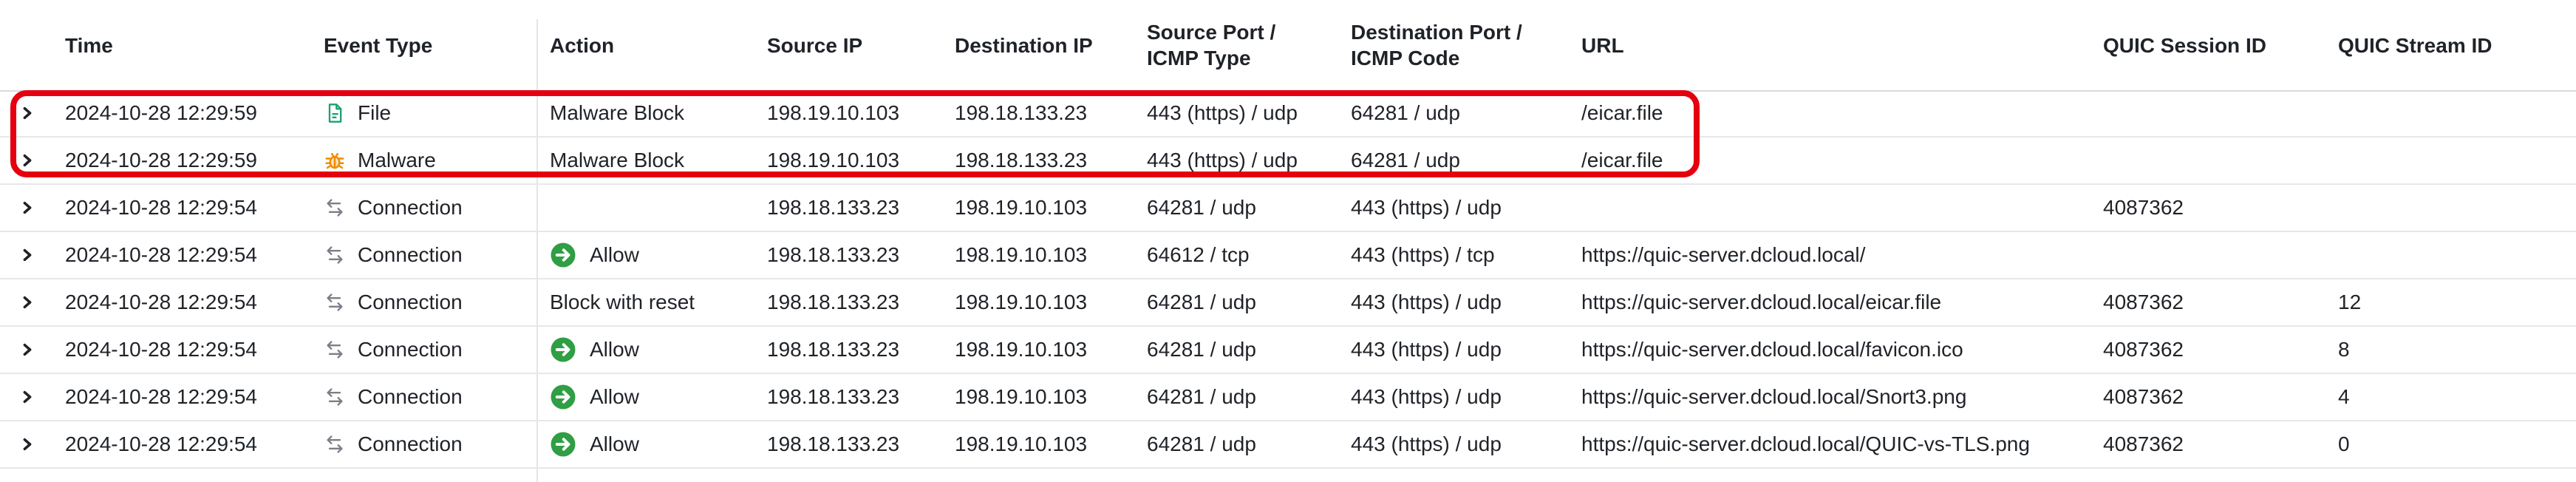  Describe the element at coordinates (2415, 45) in the screenshot. I see `column-header-quic-stream-id: QUIC Stream ID` at that location.